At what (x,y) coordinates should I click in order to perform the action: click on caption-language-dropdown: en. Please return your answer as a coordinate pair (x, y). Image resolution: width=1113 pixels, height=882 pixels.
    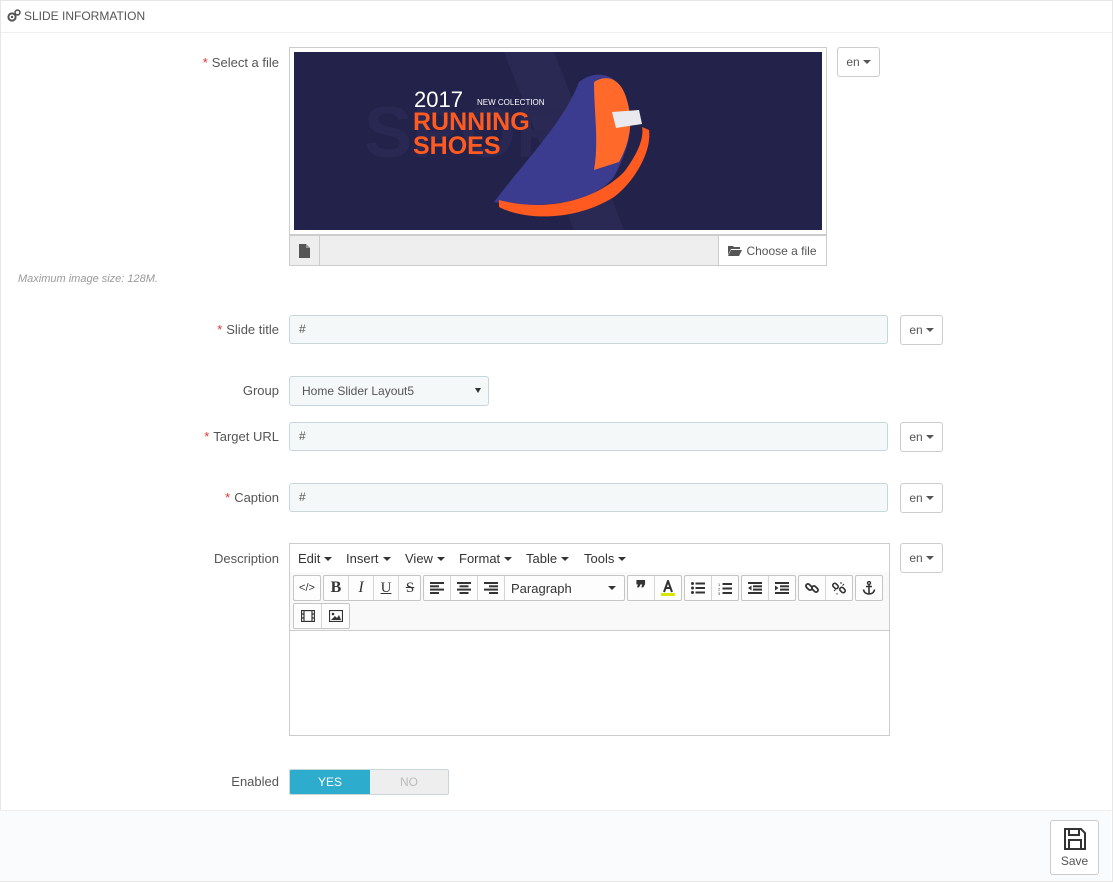
    Looking at the image, I should click on (921, 498).